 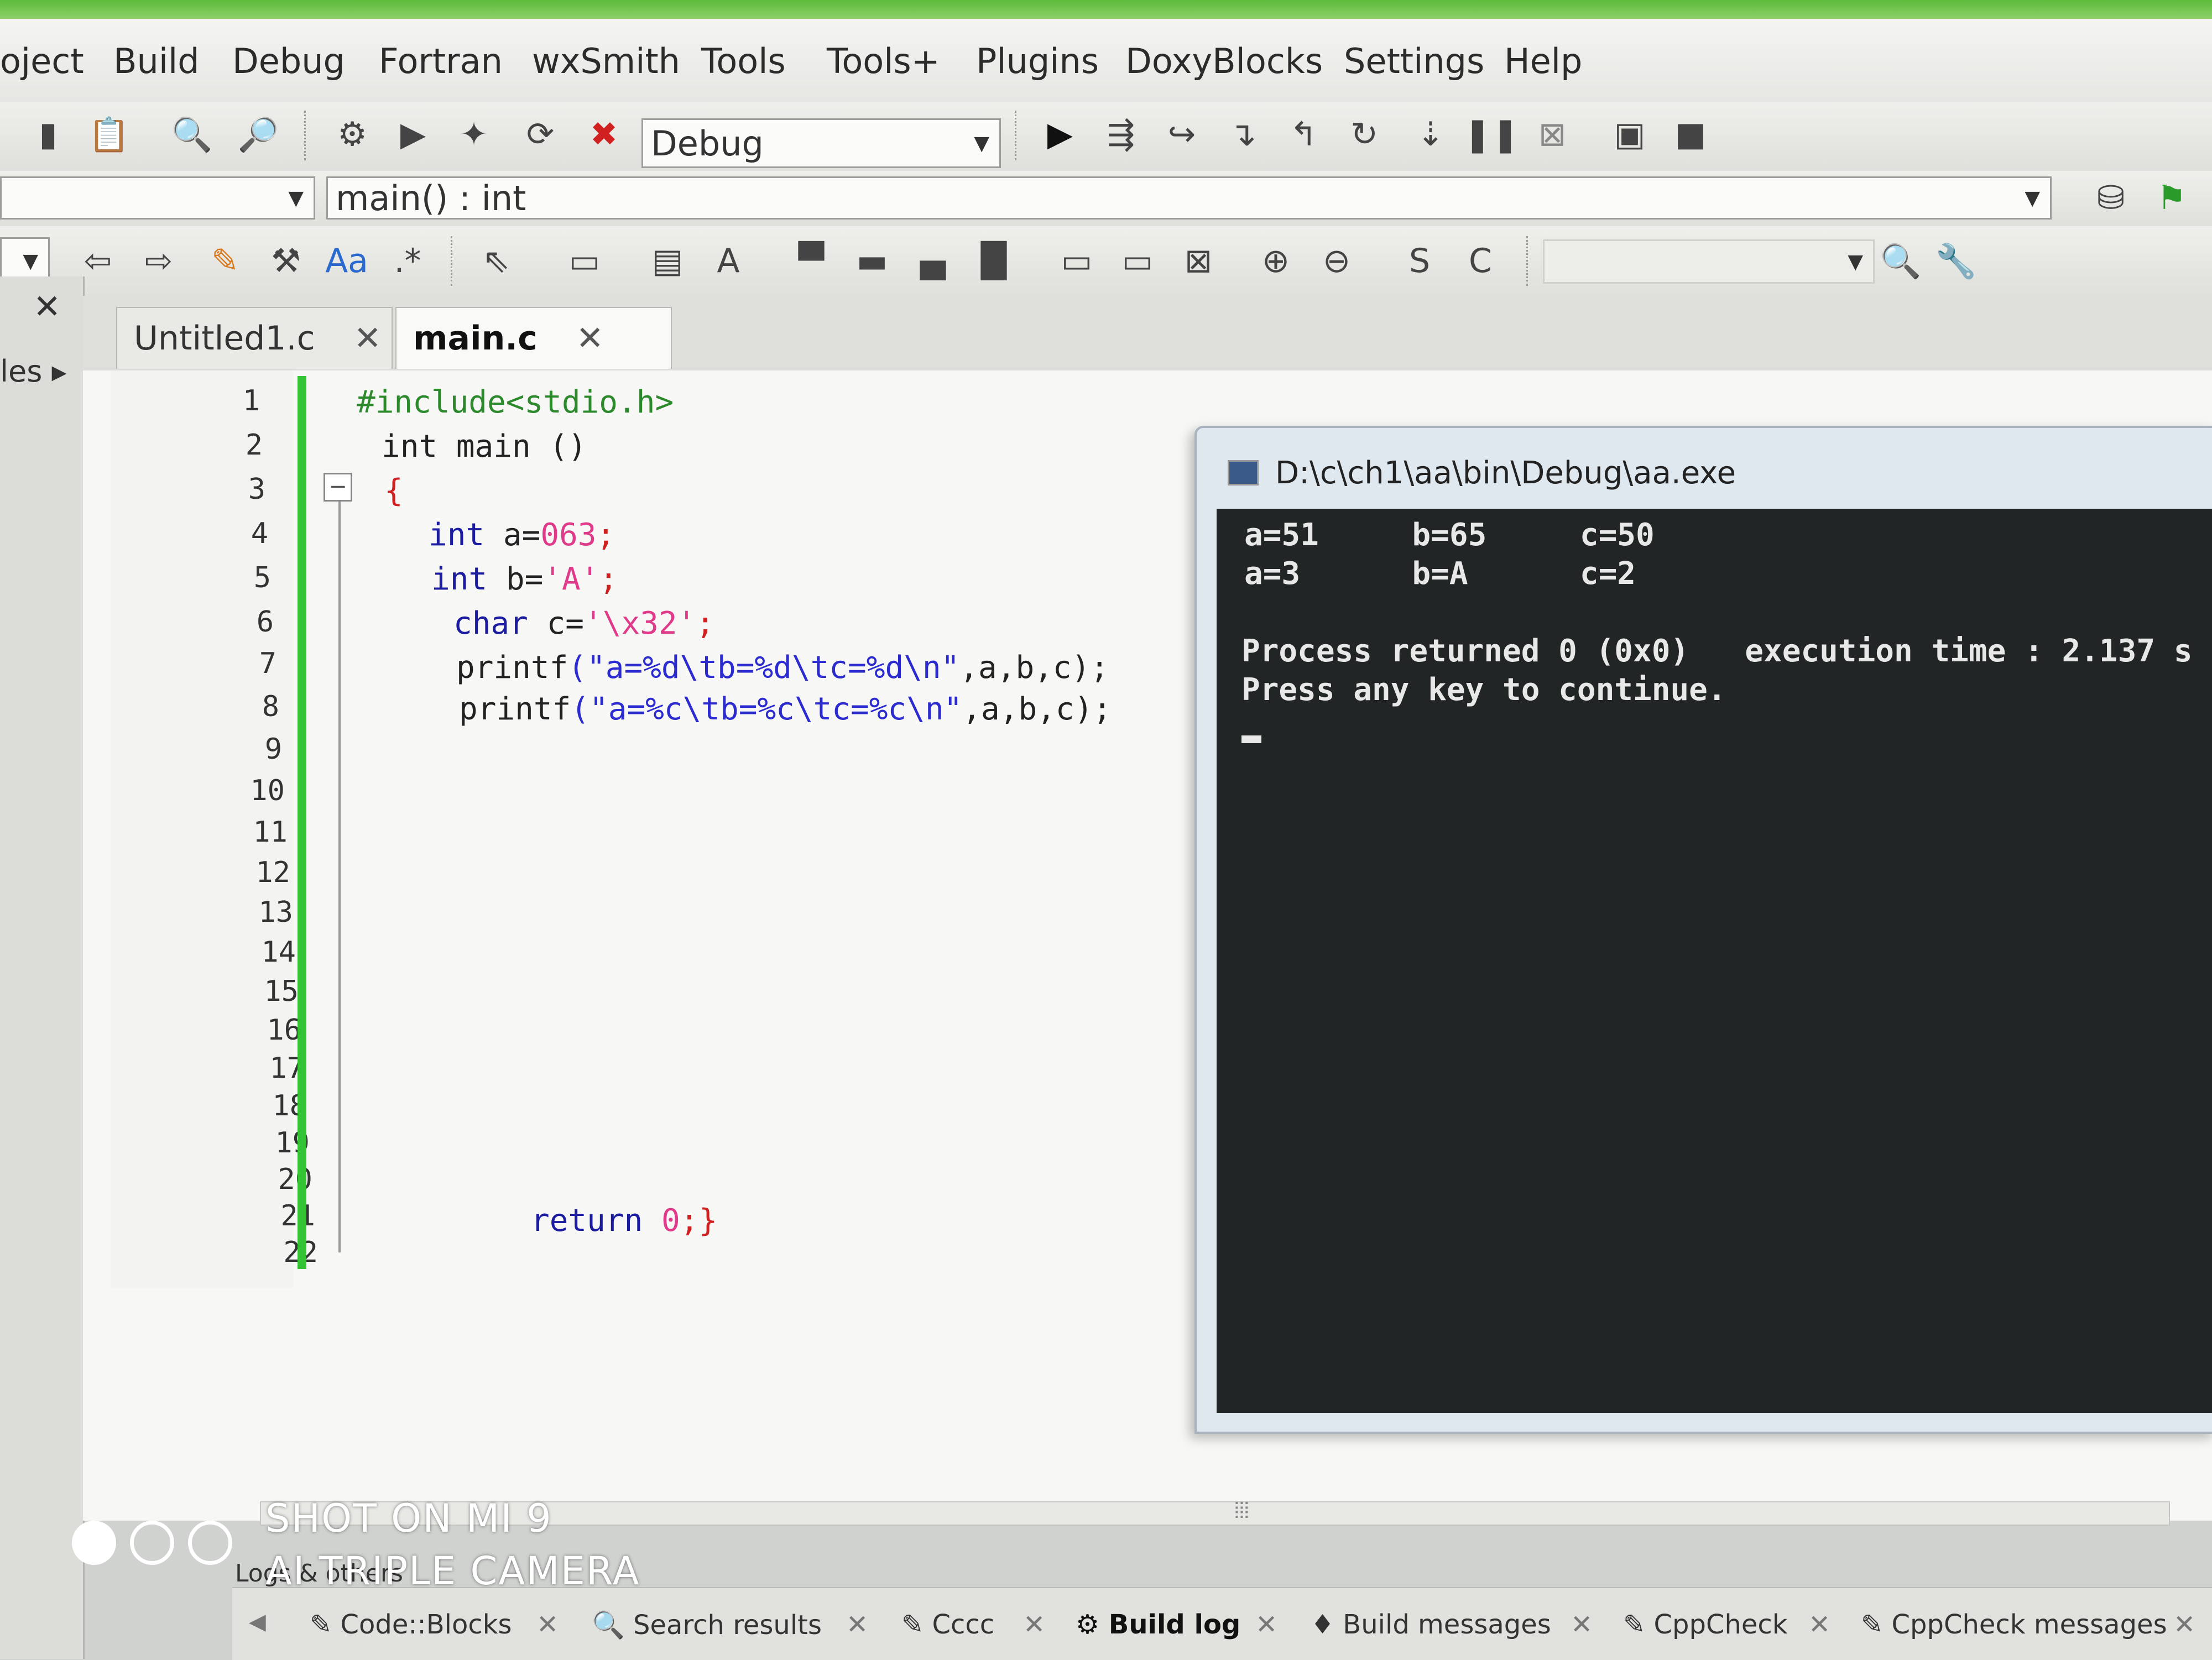 What do you see at coordinates (964, 1624) in the screenshot?
I see `log-tab-label: Cccc` at bounding box center [964, 1624].